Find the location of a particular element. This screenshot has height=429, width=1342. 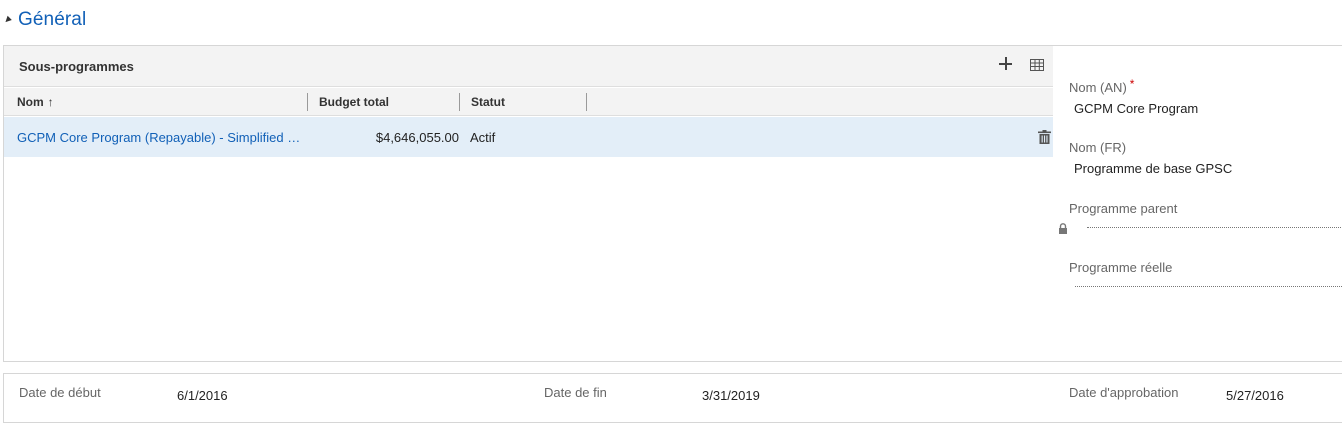

column-header-nom: Nom ↑ is located at coordinates (35, 102).